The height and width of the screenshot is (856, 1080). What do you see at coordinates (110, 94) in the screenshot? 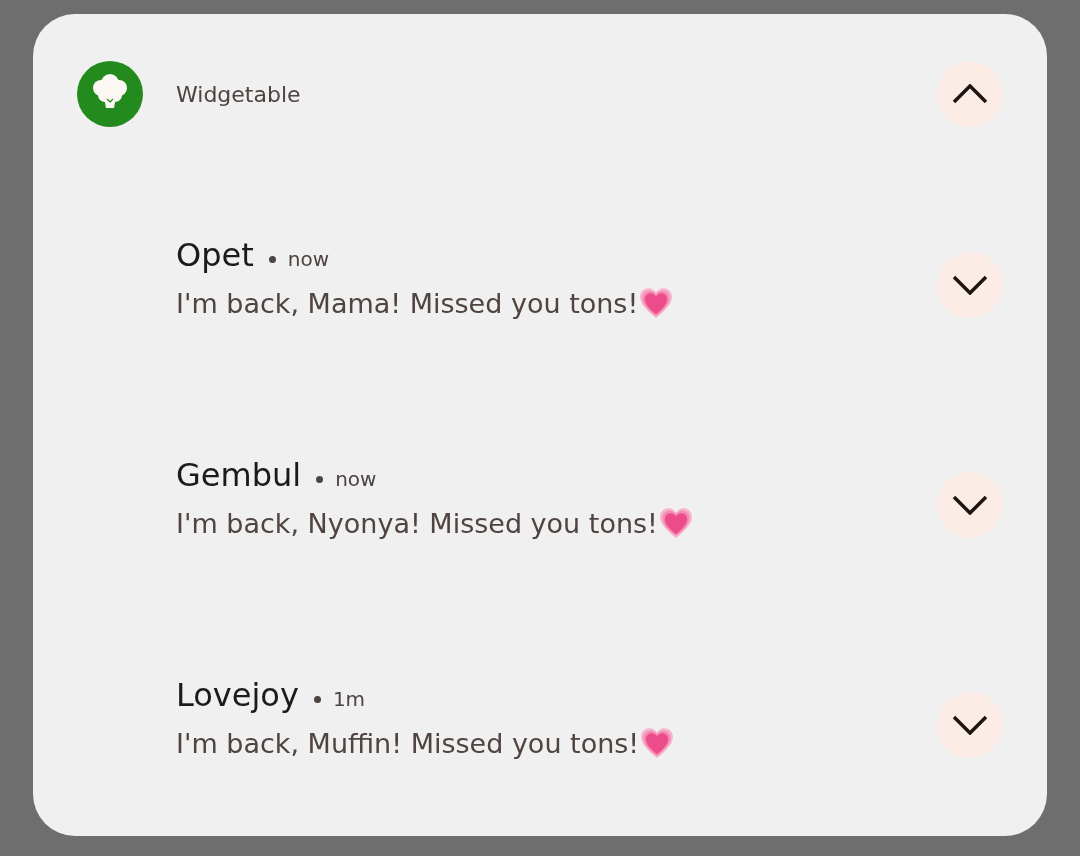
I see `broccoli-icon` at bounding box center [110, 94].